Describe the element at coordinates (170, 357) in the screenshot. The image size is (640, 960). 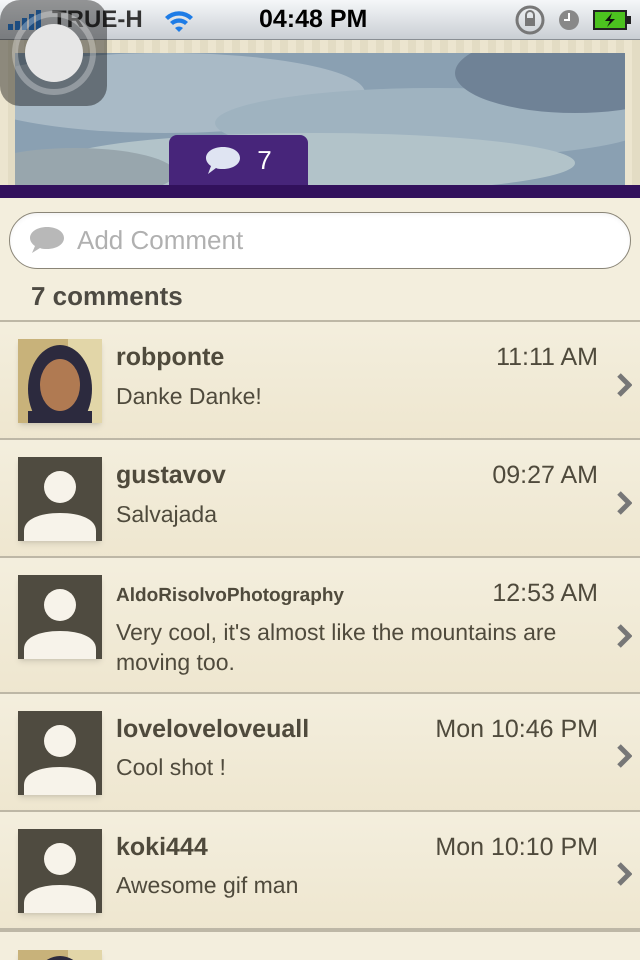
I see `username: robponte` at that location.